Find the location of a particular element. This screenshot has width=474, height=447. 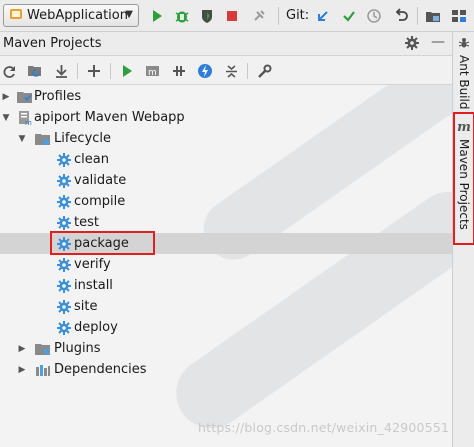

lifecycle-goal-validate: validate is located at coordinates (226, 180).